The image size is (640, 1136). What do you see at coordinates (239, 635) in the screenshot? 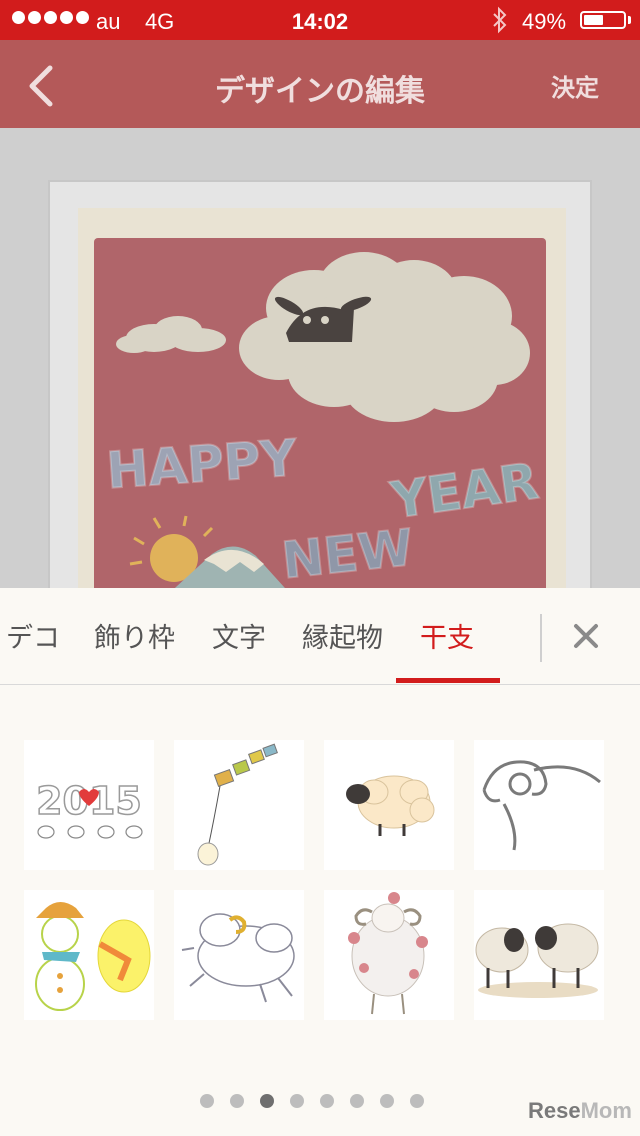
I see `tab-text: 文字` at bounding box center [239, 635].